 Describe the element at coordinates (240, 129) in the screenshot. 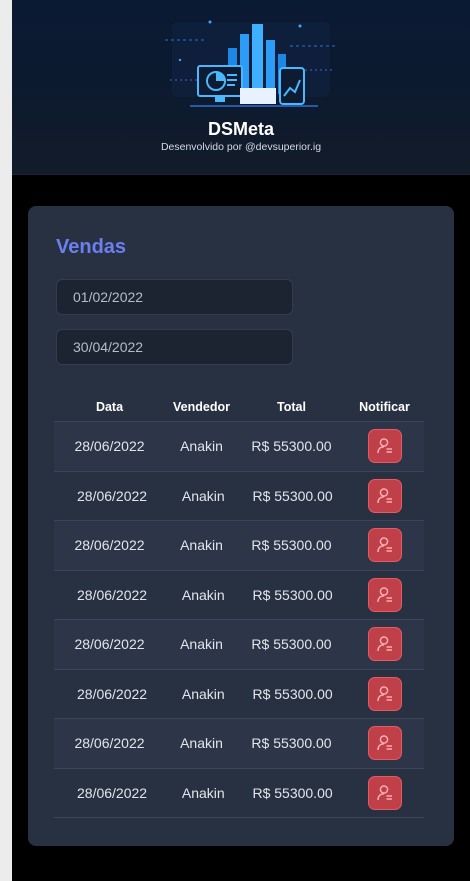

I see `app-title: DSMeta` at that location.